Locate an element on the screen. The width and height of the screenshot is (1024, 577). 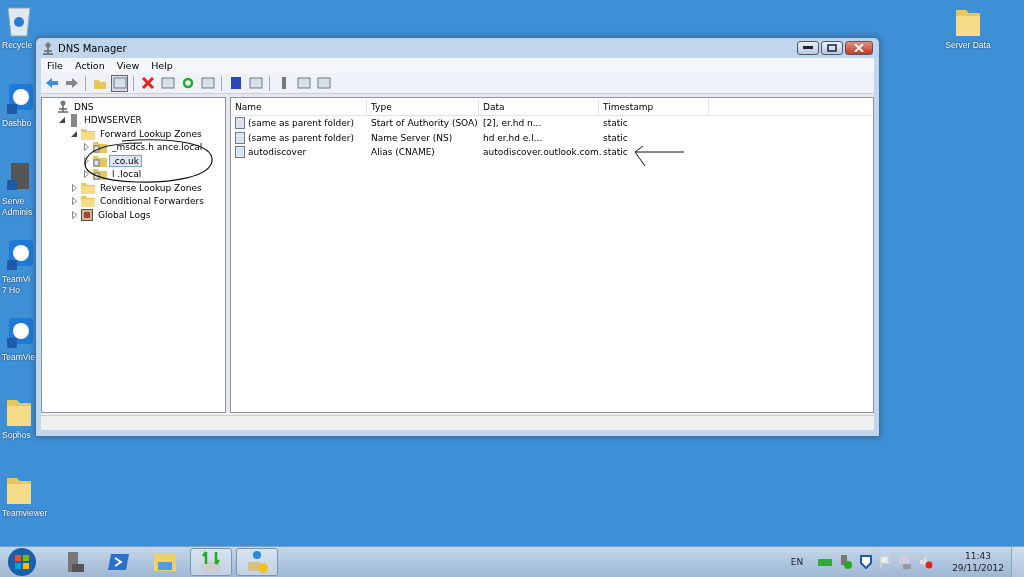
taskbar-network-button is located at coordinates (257, 562).